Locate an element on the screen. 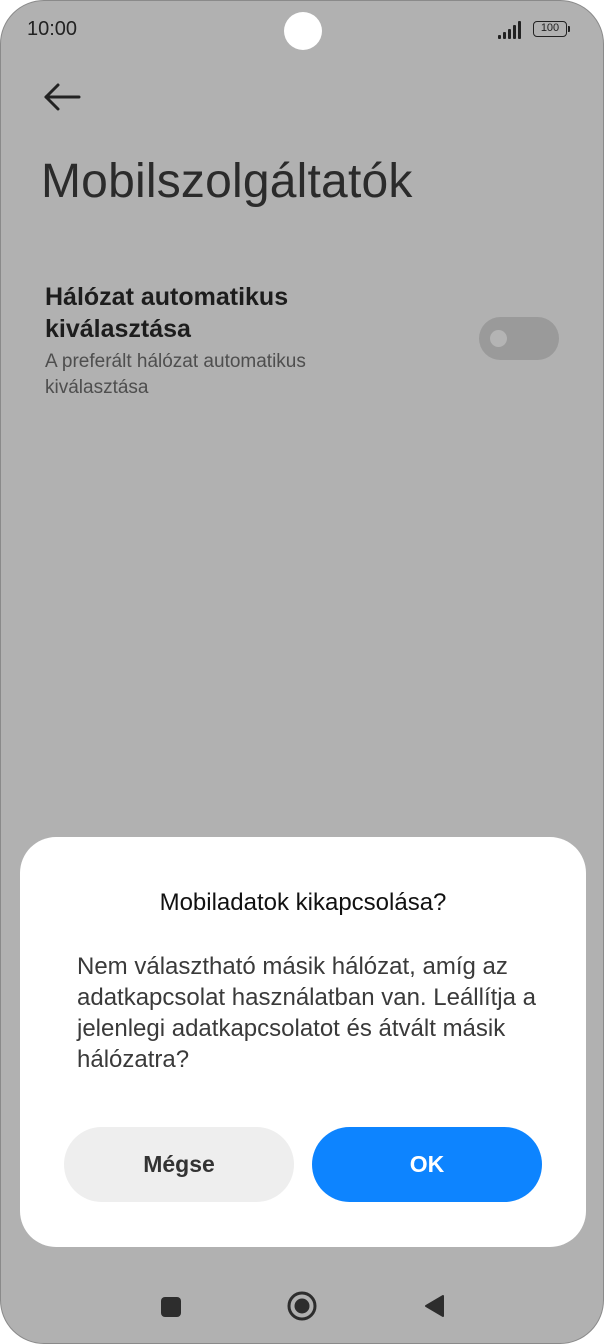 This screenshot has height=1344, width=604. nav-back-triangle-icon is located at coordinates (434, 1306).